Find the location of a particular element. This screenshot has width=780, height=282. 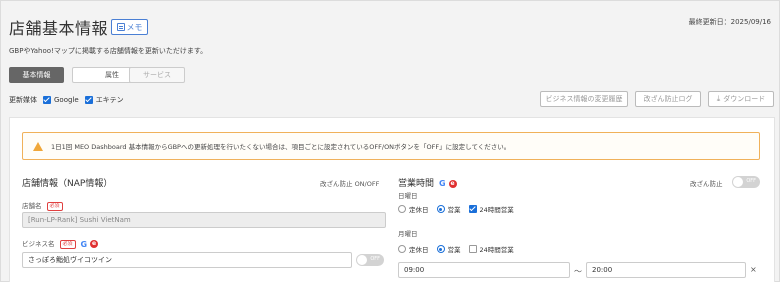

tamper-log-button: 改ざん防止ログ is located at coordinates (668, 99).